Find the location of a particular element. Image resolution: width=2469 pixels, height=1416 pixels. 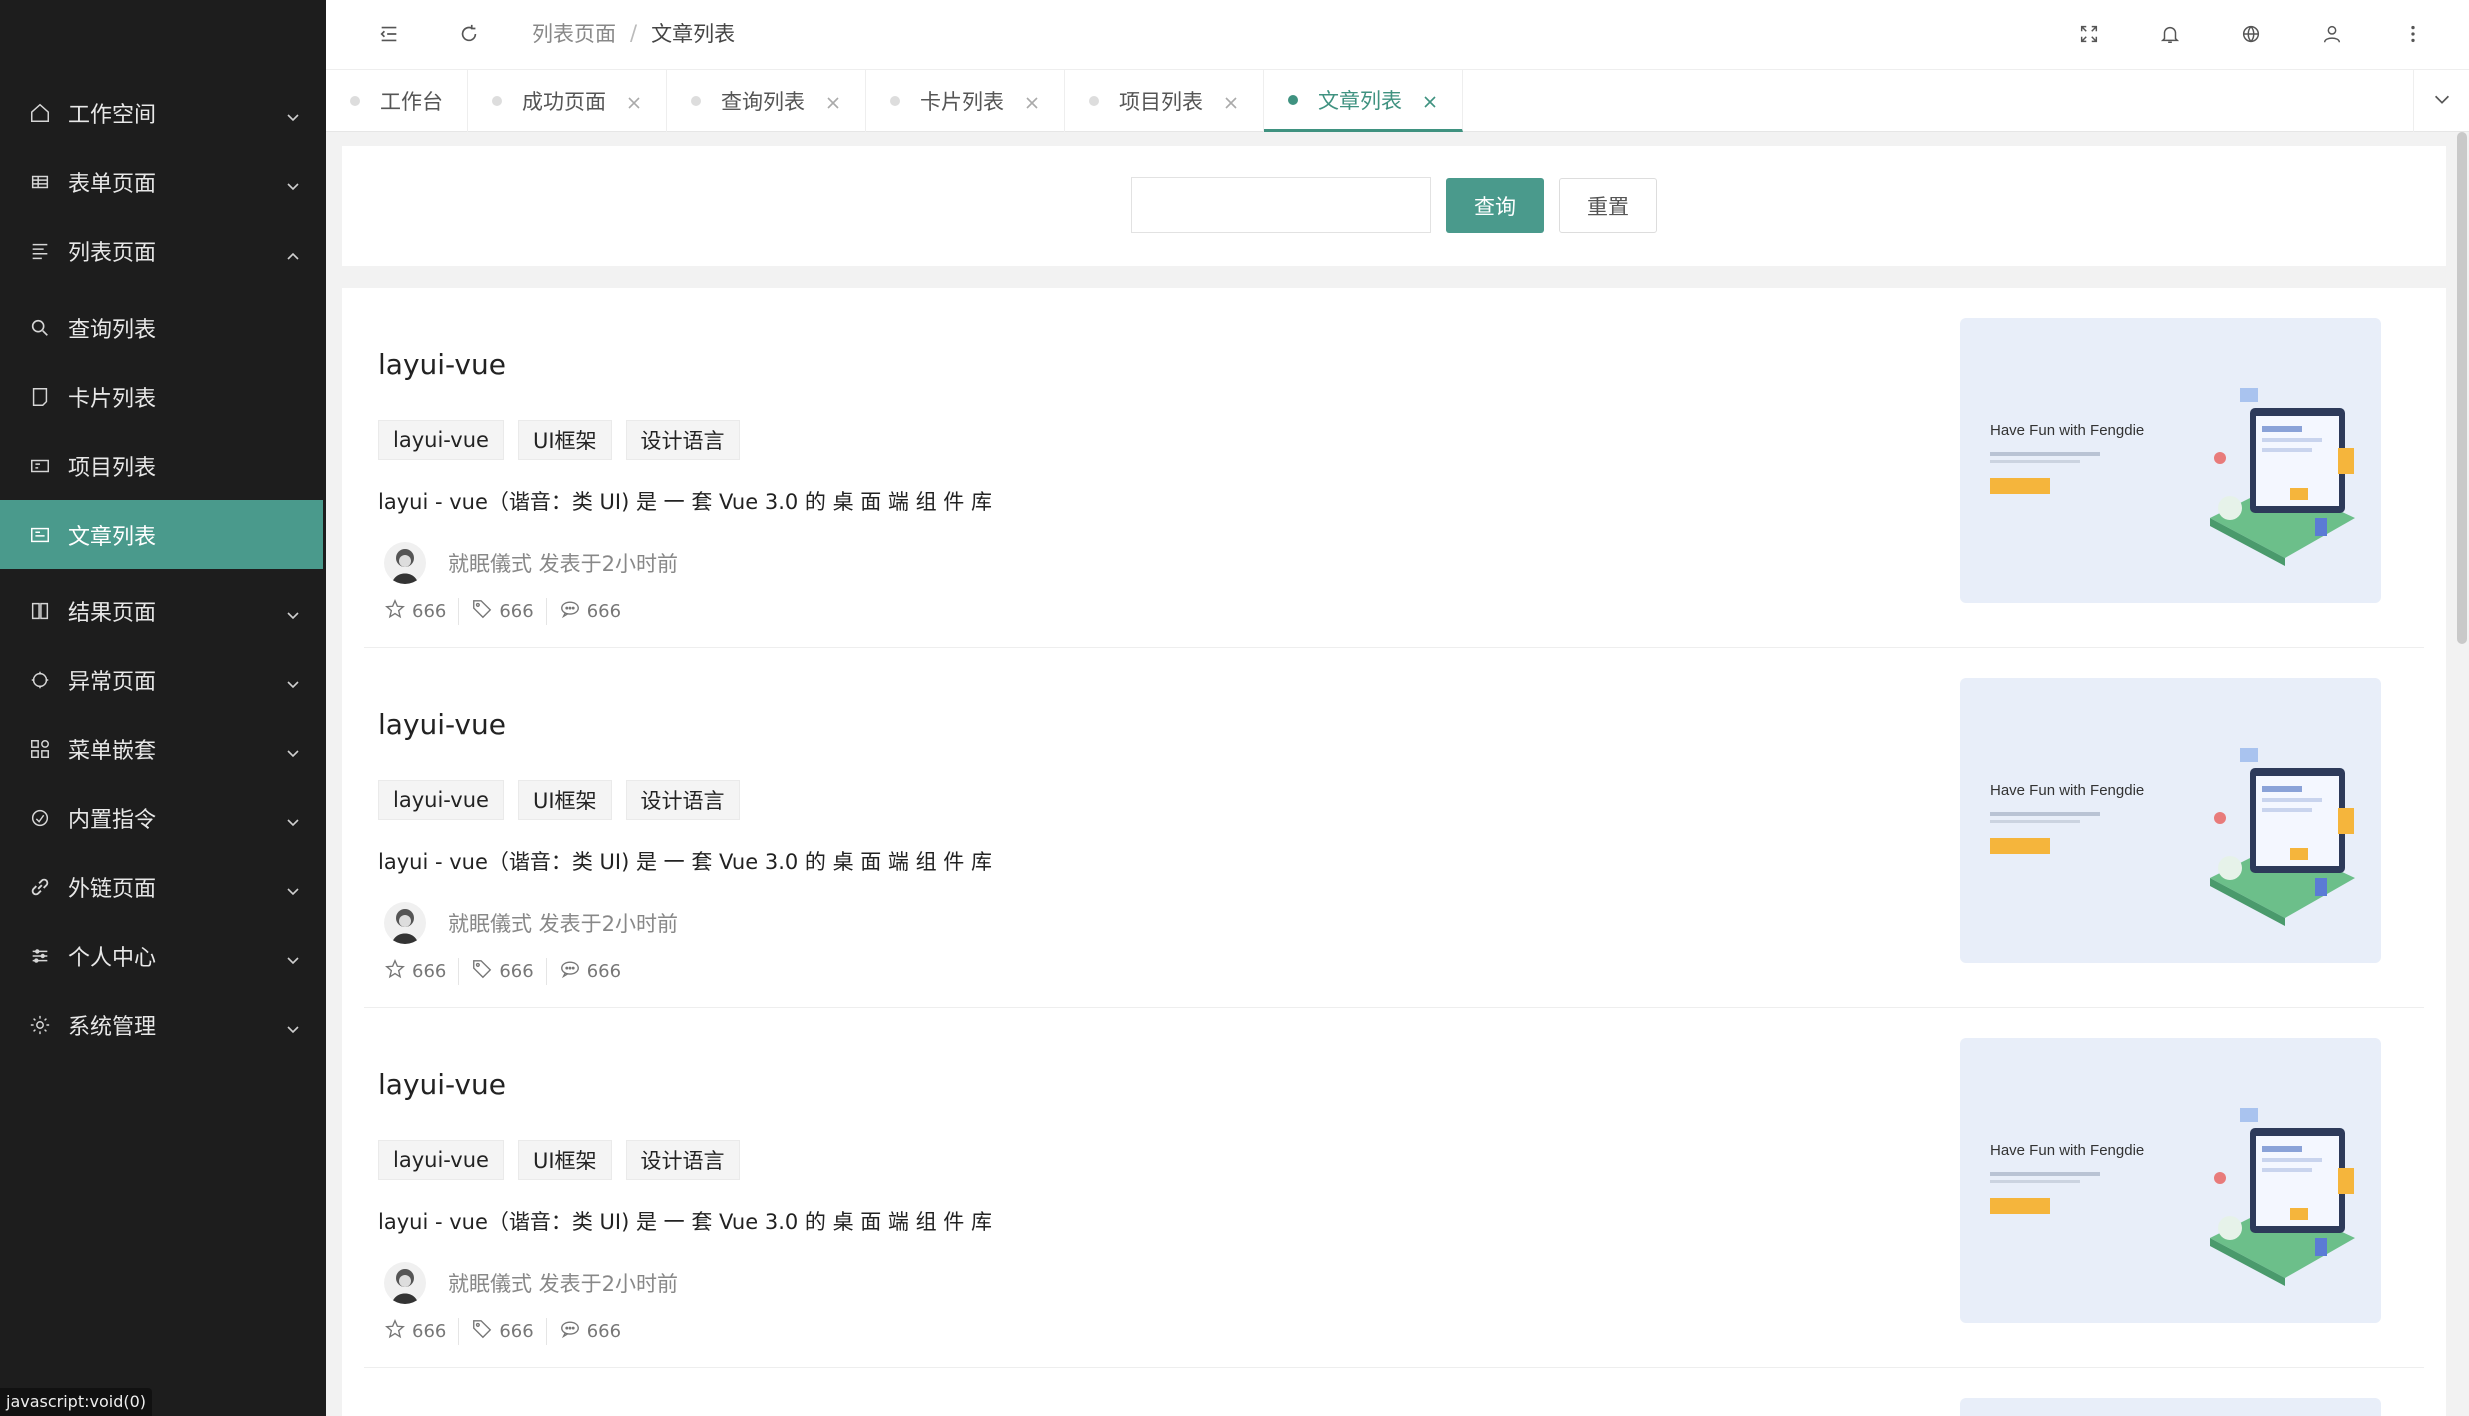

tab-success-page: 成功页面 is located at coordinates (567, 101).